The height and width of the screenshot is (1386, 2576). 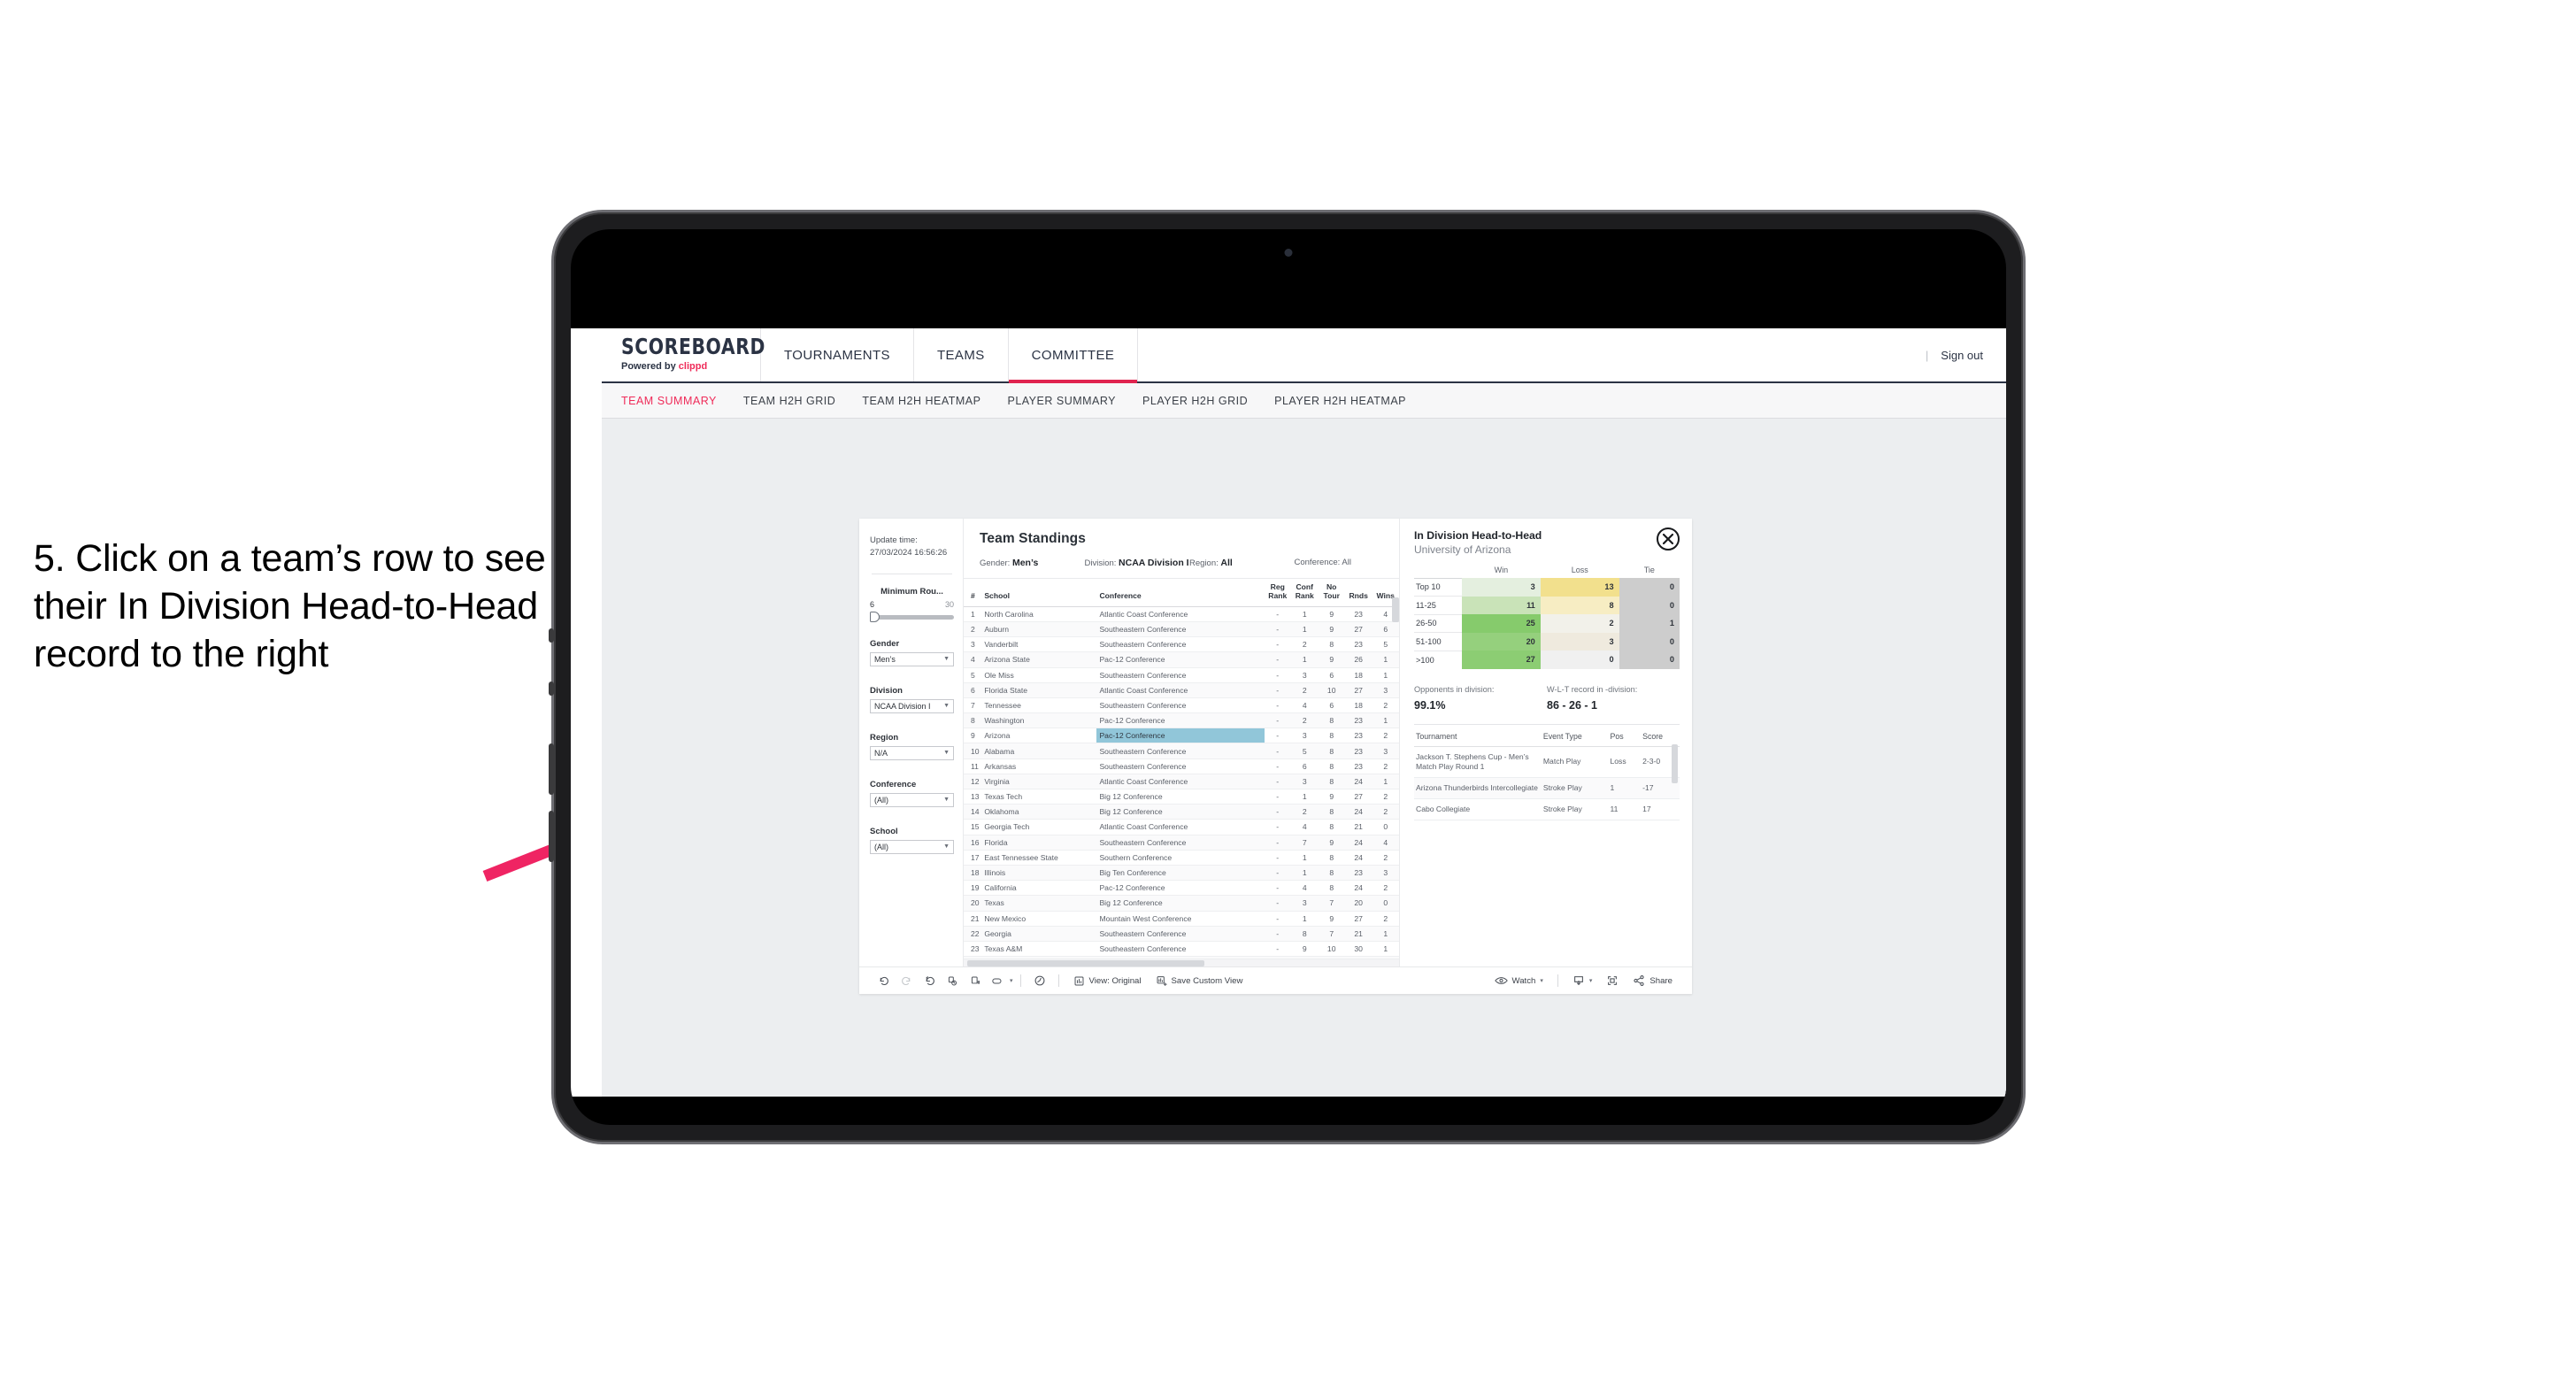 I want to click on cell-rank: 3, so click(x=973, y=644).